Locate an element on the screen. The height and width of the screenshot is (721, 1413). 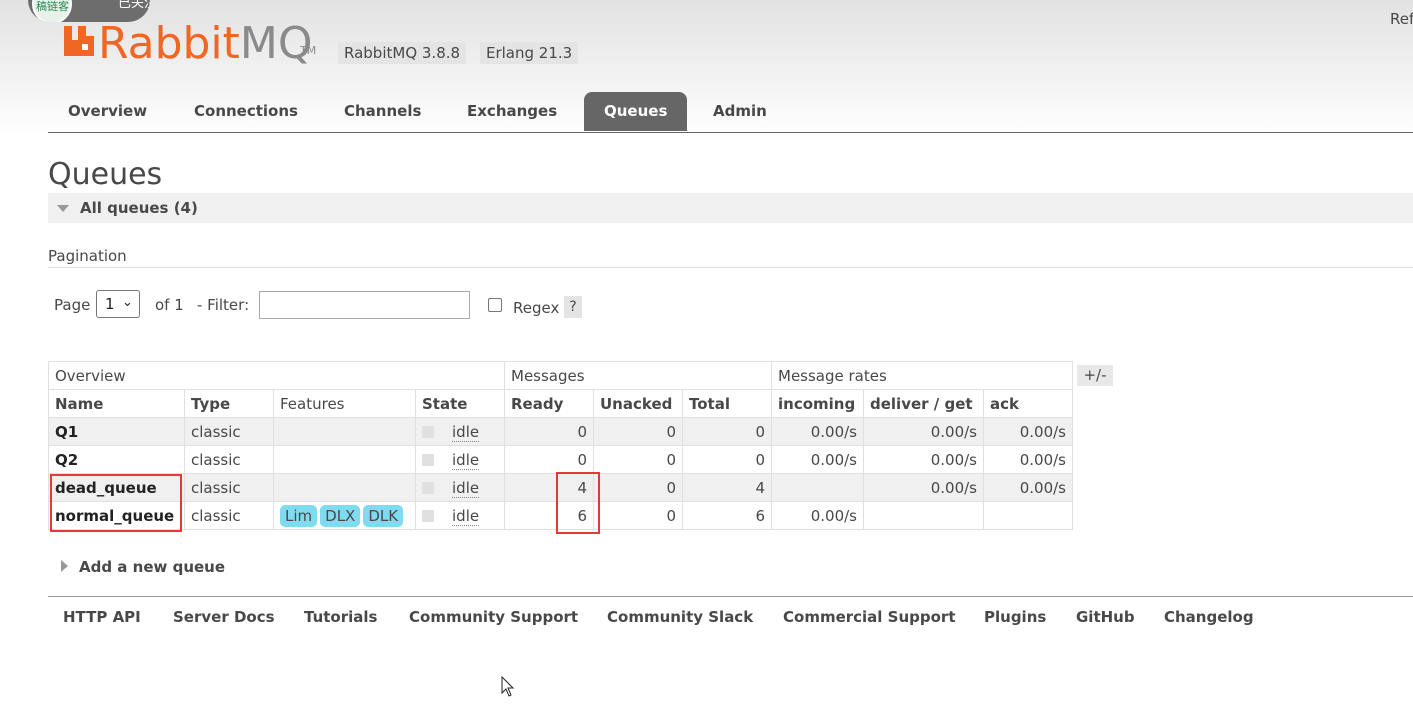
incoming-rate is located at coordinates (817, 487).